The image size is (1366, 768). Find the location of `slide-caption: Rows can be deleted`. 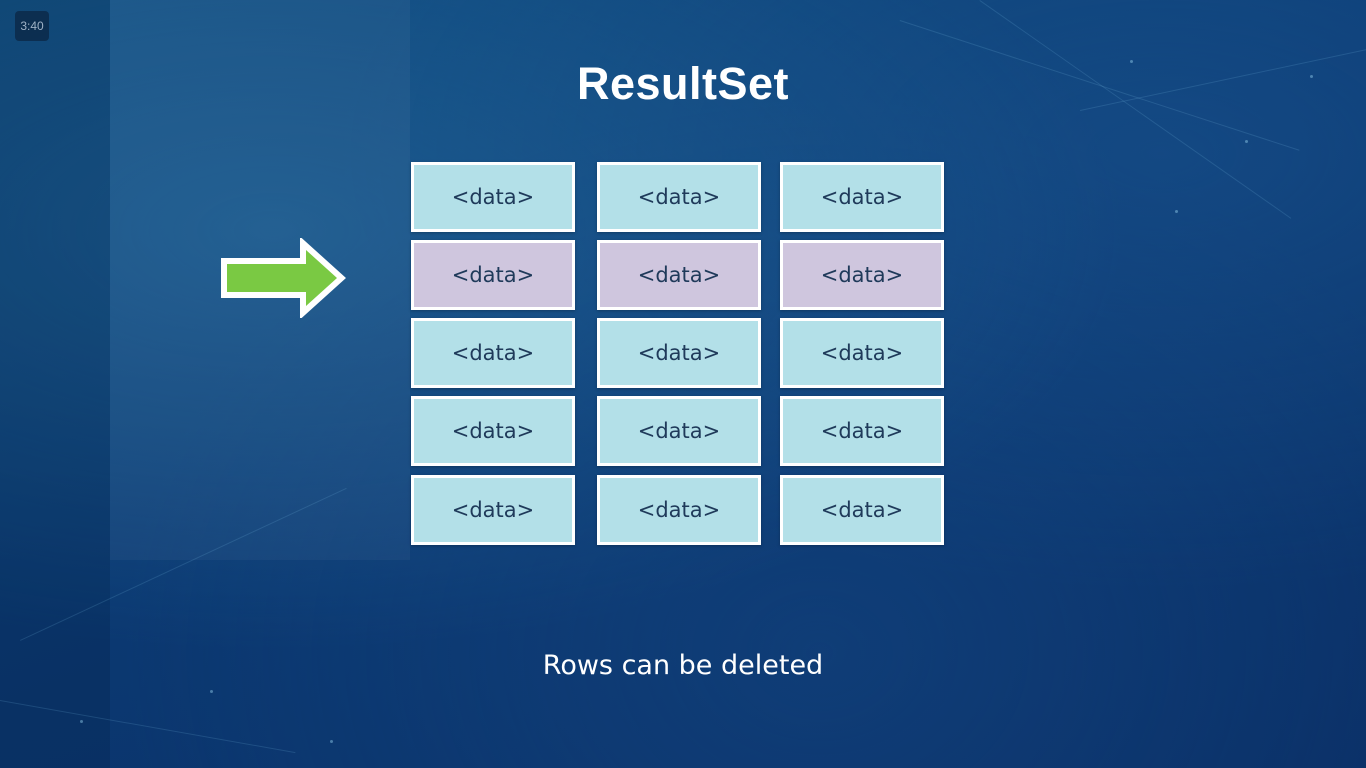

slide-caption: Rows can be deleted is located at coordinates (683, 665).